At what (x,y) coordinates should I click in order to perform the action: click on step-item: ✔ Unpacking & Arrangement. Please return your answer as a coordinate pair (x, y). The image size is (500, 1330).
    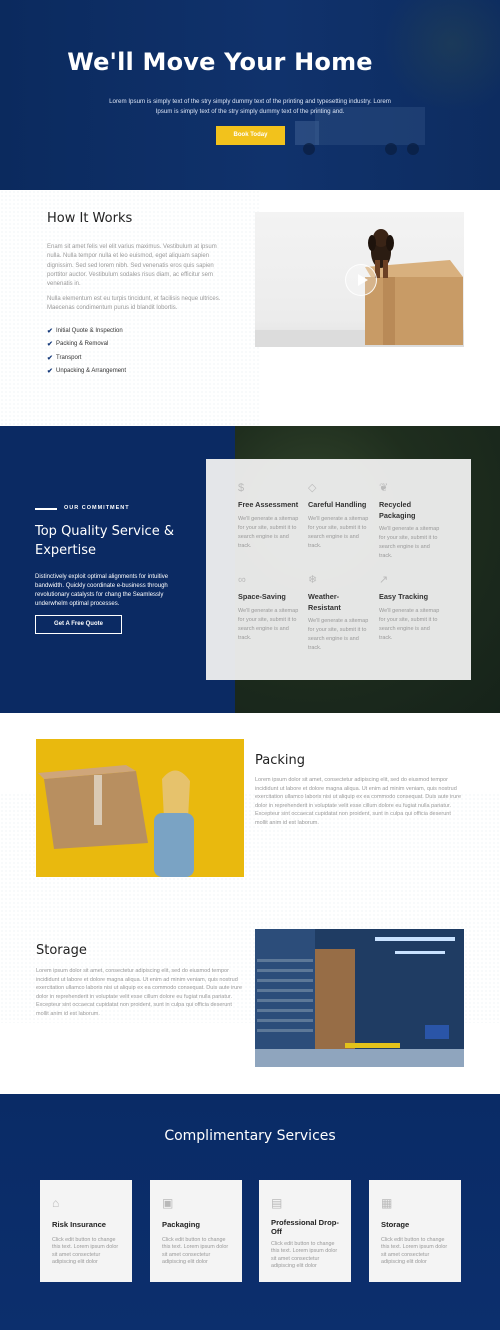
    Looking at the image, I should click on (87, 372).